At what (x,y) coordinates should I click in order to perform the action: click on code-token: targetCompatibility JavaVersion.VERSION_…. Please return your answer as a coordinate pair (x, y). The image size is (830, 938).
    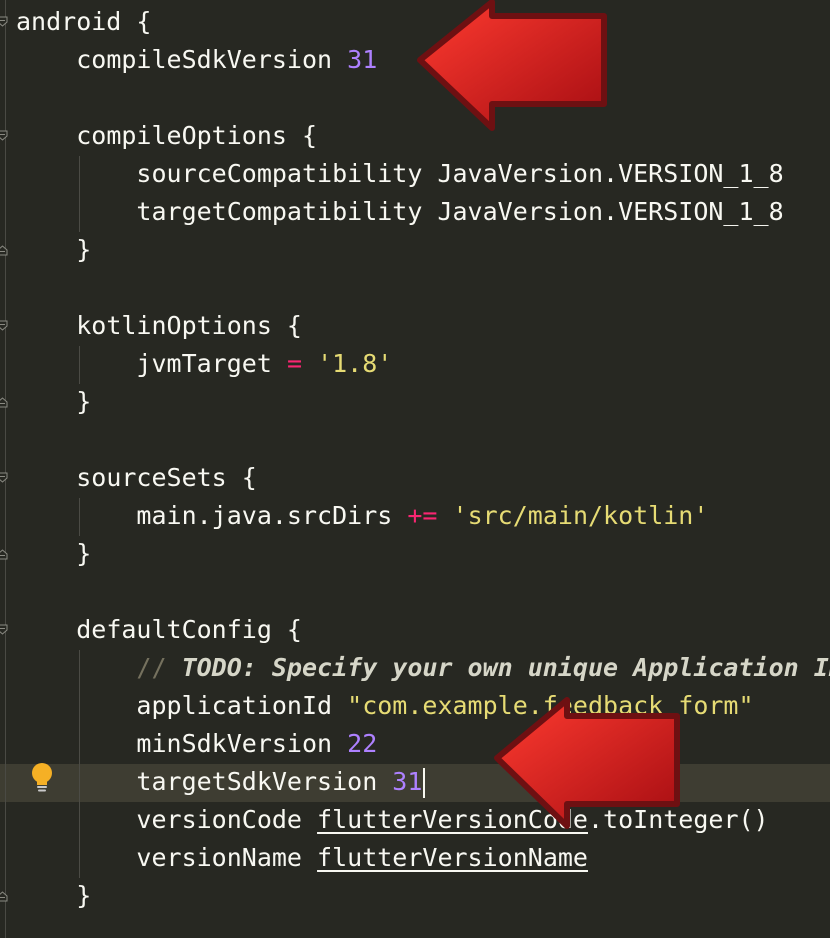
    Looking at the image, I should click on (460, 211).